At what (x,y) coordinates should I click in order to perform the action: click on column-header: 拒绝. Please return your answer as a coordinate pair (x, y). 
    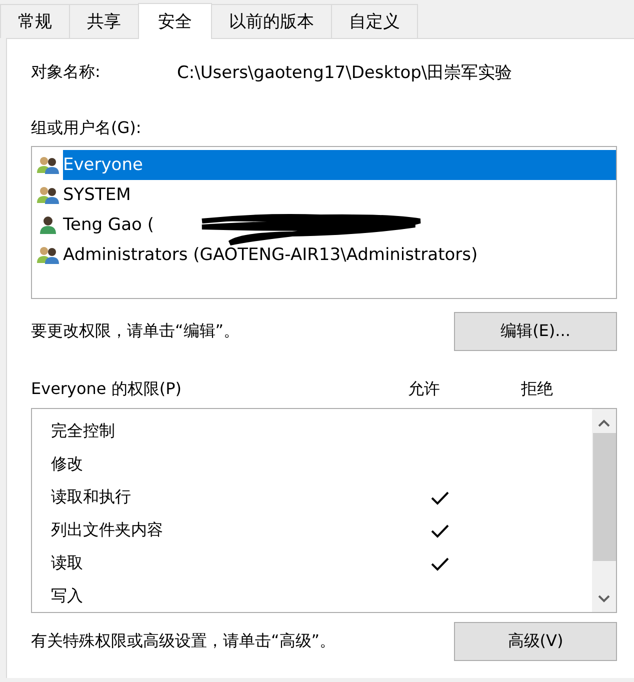
    Looking at the image, I should click on (537, 389).